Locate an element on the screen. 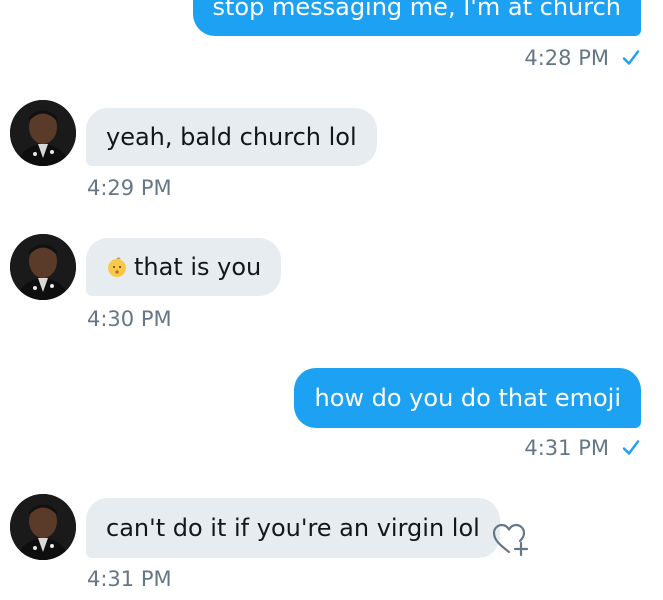 The width and height of the screenshot is (663, 600). message-bubble-incoming: that is you is located at coordinates (184, 267).